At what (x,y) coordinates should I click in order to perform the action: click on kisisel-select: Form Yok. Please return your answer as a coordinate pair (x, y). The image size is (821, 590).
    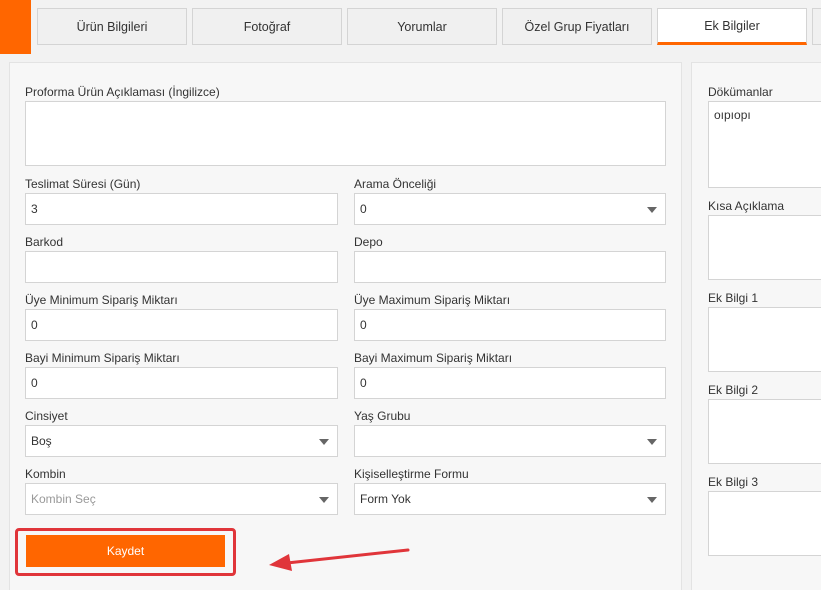
    Looking at the image, I should click on (510, 499).